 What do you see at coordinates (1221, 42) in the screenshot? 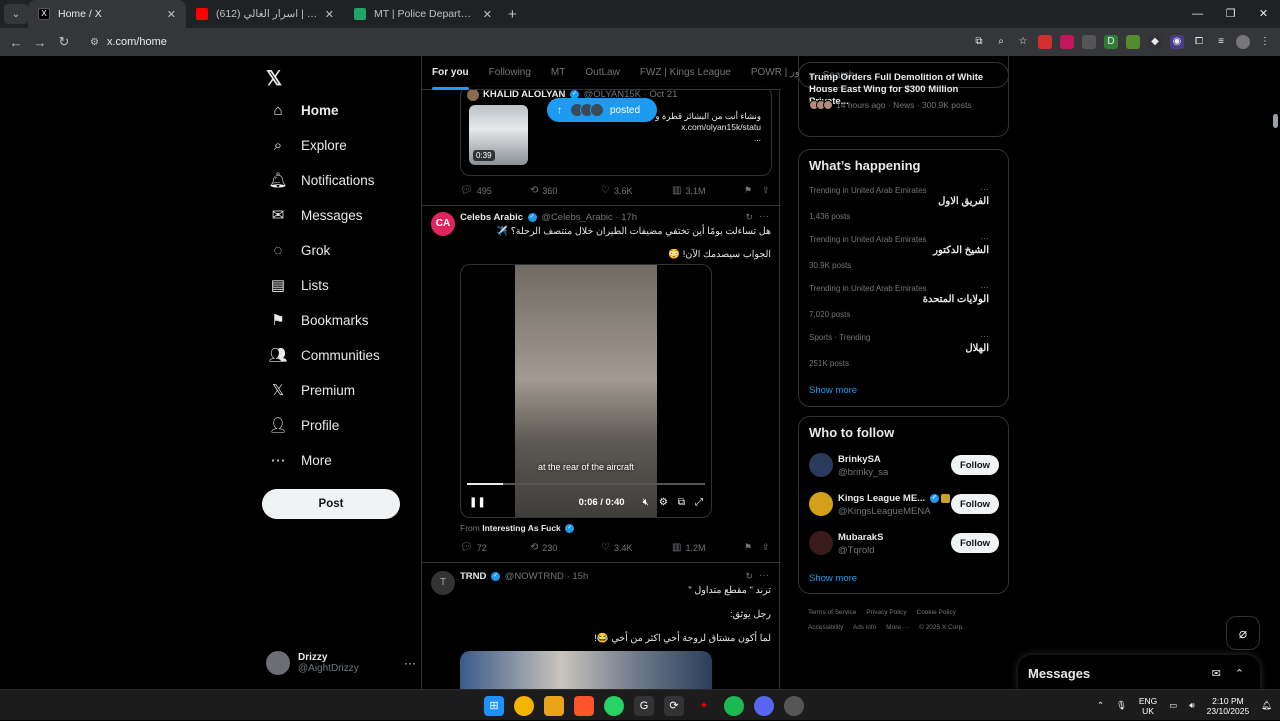
I see `reading-list-icon: ≡` at bounding box center [1221, 42].